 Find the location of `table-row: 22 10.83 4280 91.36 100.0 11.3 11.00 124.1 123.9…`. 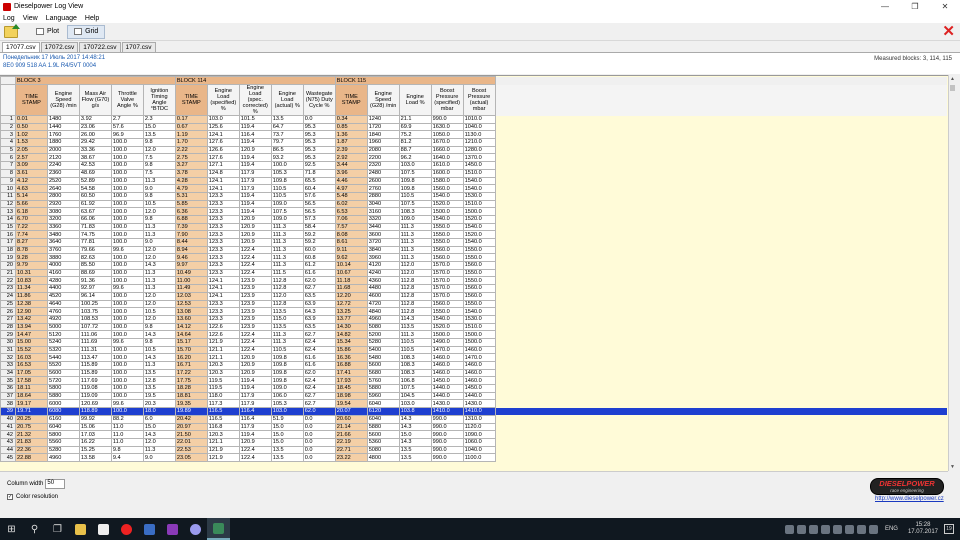

table-row: 22 10.83 4280 91.36 100.0 11.3 11.00 124.1 123.9… is located at coordinates (474, 281).